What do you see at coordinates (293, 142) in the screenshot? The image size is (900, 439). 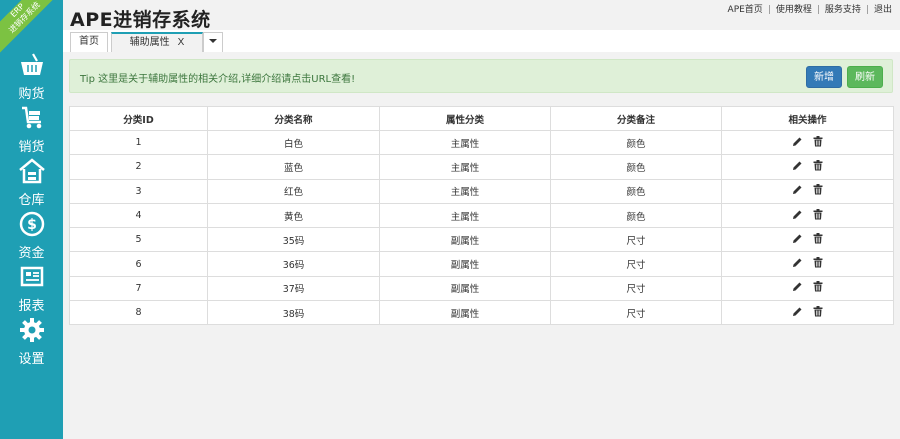 I see `cell-name: 白色` at bounding box center [293, 142].